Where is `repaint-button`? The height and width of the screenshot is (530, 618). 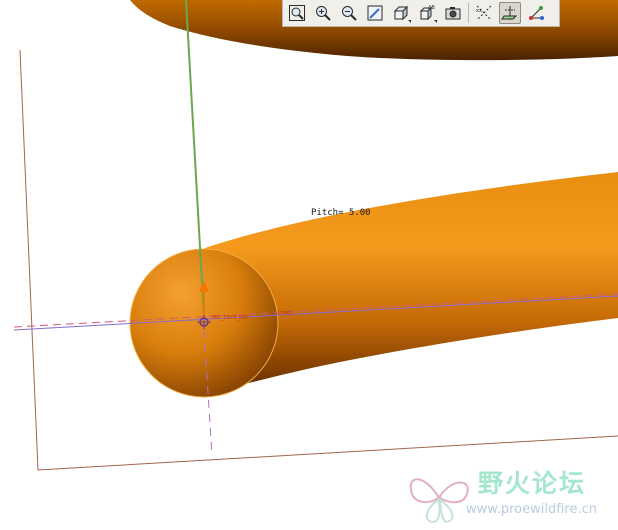 repaint-button is located at coordinates (375, 13).